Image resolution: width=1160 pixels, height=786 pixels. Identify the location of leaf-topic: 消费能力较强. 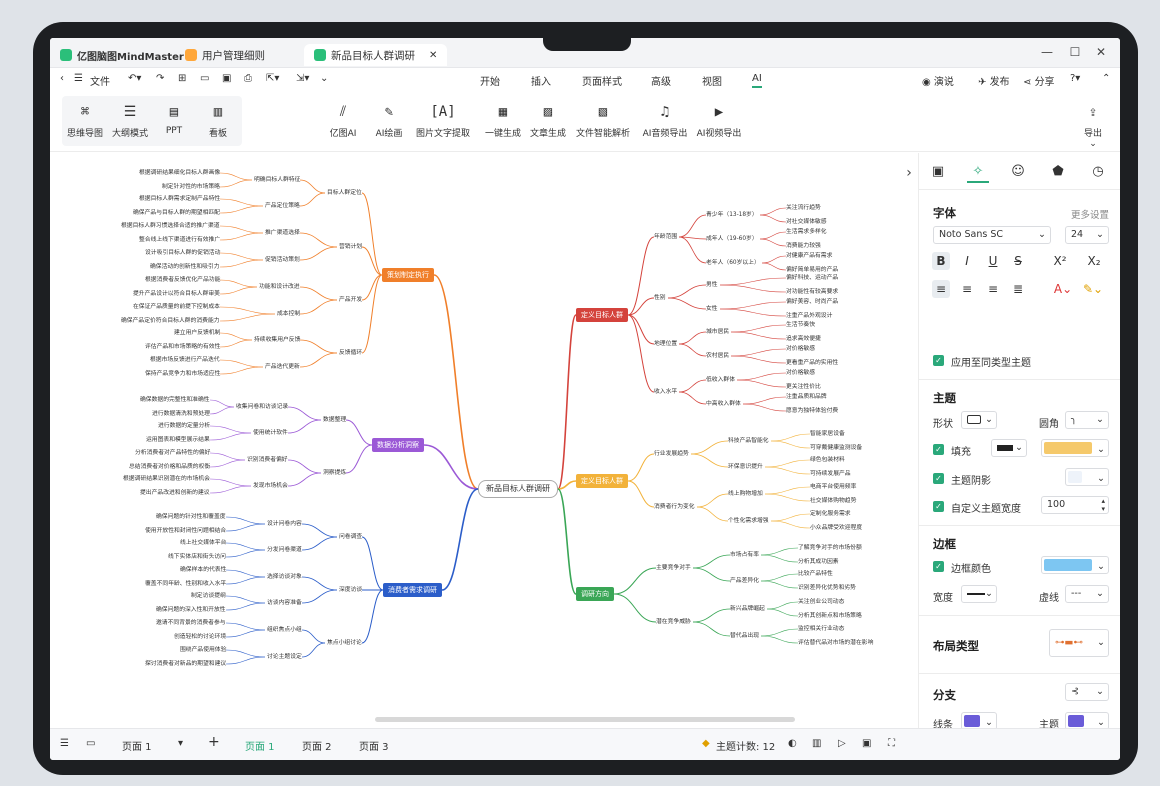
(803, 246).